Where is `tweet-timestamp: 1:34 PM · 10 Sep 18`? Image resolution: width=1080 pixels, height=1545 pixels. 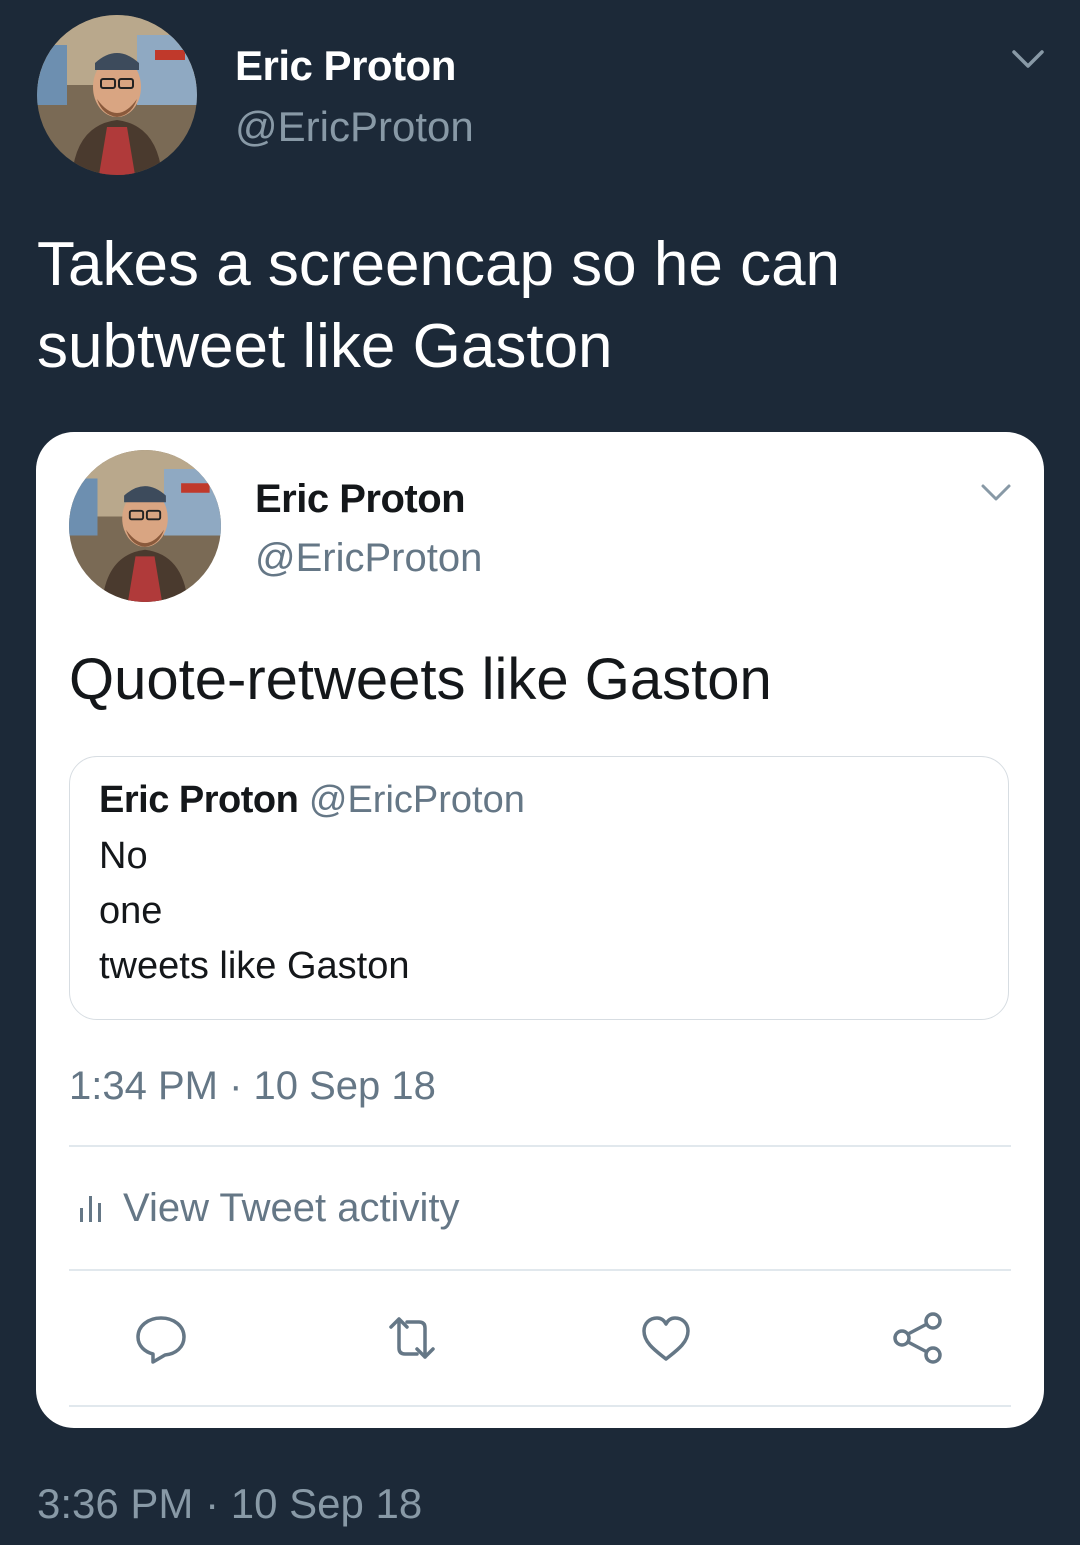 tweet-timestamp: 1:34 PM · 10 Sep 18 is located at coordinates (252, 1086).